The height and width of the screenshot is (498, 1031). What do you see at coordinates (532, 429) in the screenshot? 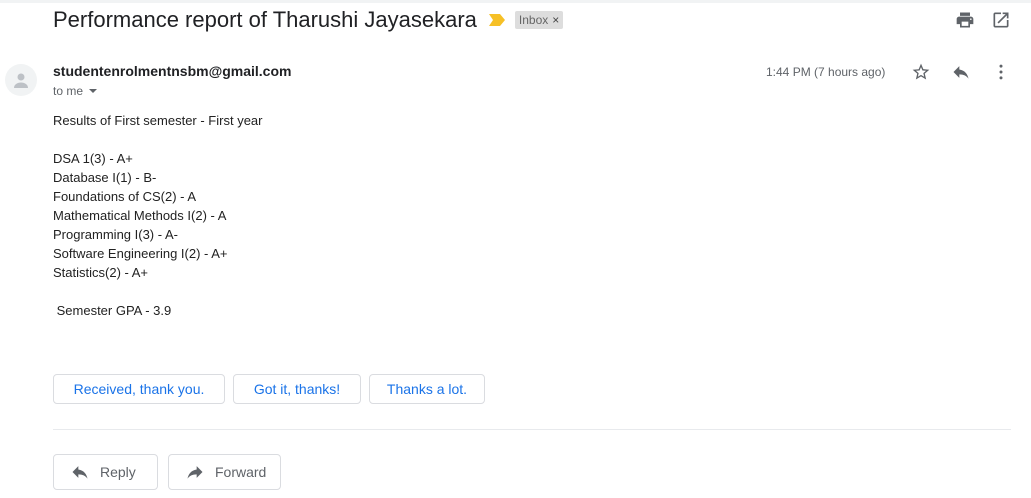
I see `actions-divider` at bounding box center [532, 429].